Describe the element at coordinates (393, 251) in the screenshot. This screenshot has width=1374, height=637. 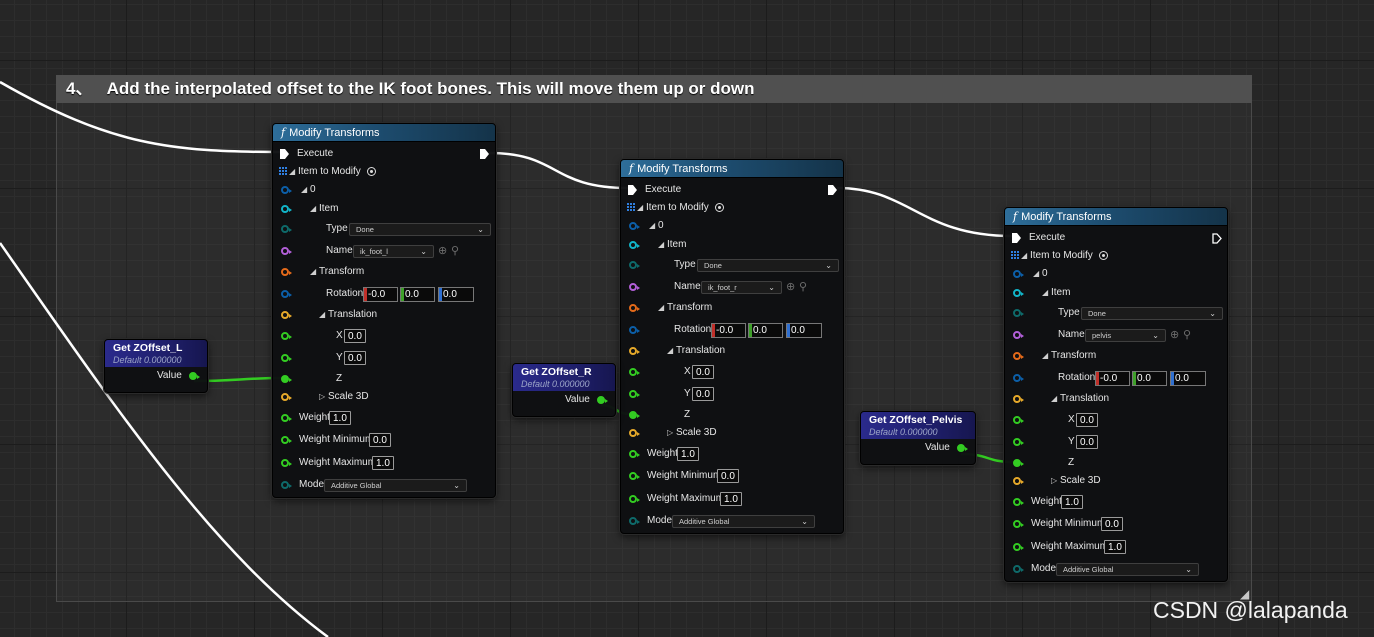
I see `name-dropdown: ik_foot_l ⌄` at that location.